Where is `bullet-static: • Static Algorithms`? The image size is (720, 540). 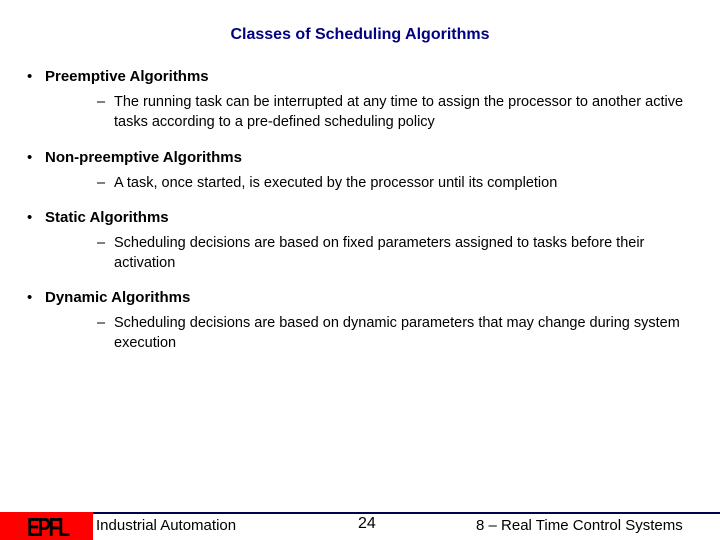
bullet-static: • Static Algorithms is located at coordinates (98, 217).